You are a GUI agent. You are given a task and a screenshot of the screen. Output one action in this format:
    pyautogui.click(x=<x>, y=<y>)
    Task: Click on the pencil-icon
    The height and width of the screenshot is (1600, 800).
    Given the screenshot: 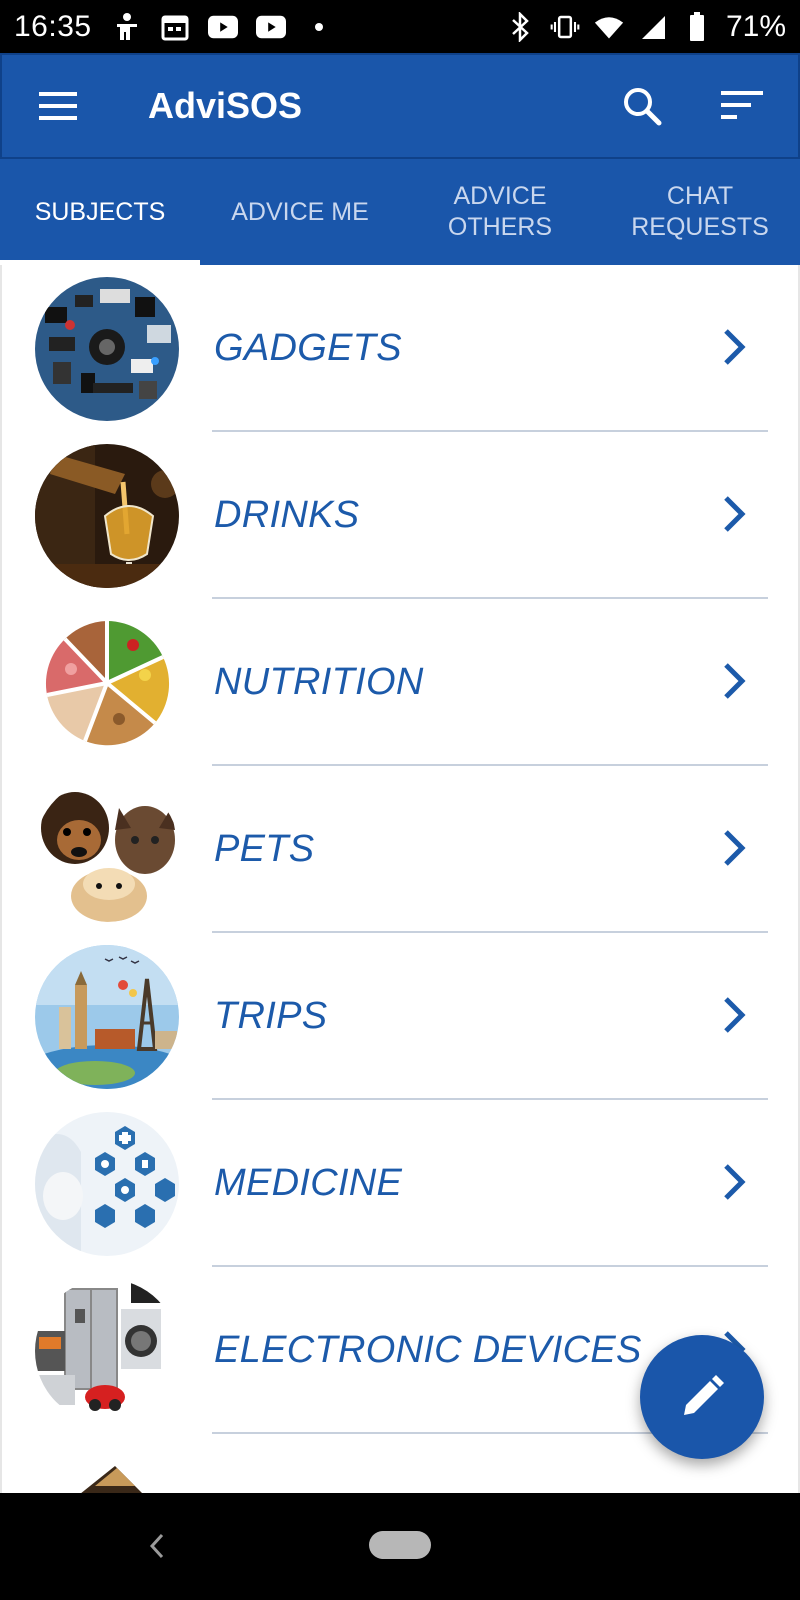 What is the action you would take?
    pyautogui.click(x=704, y=1395)
    